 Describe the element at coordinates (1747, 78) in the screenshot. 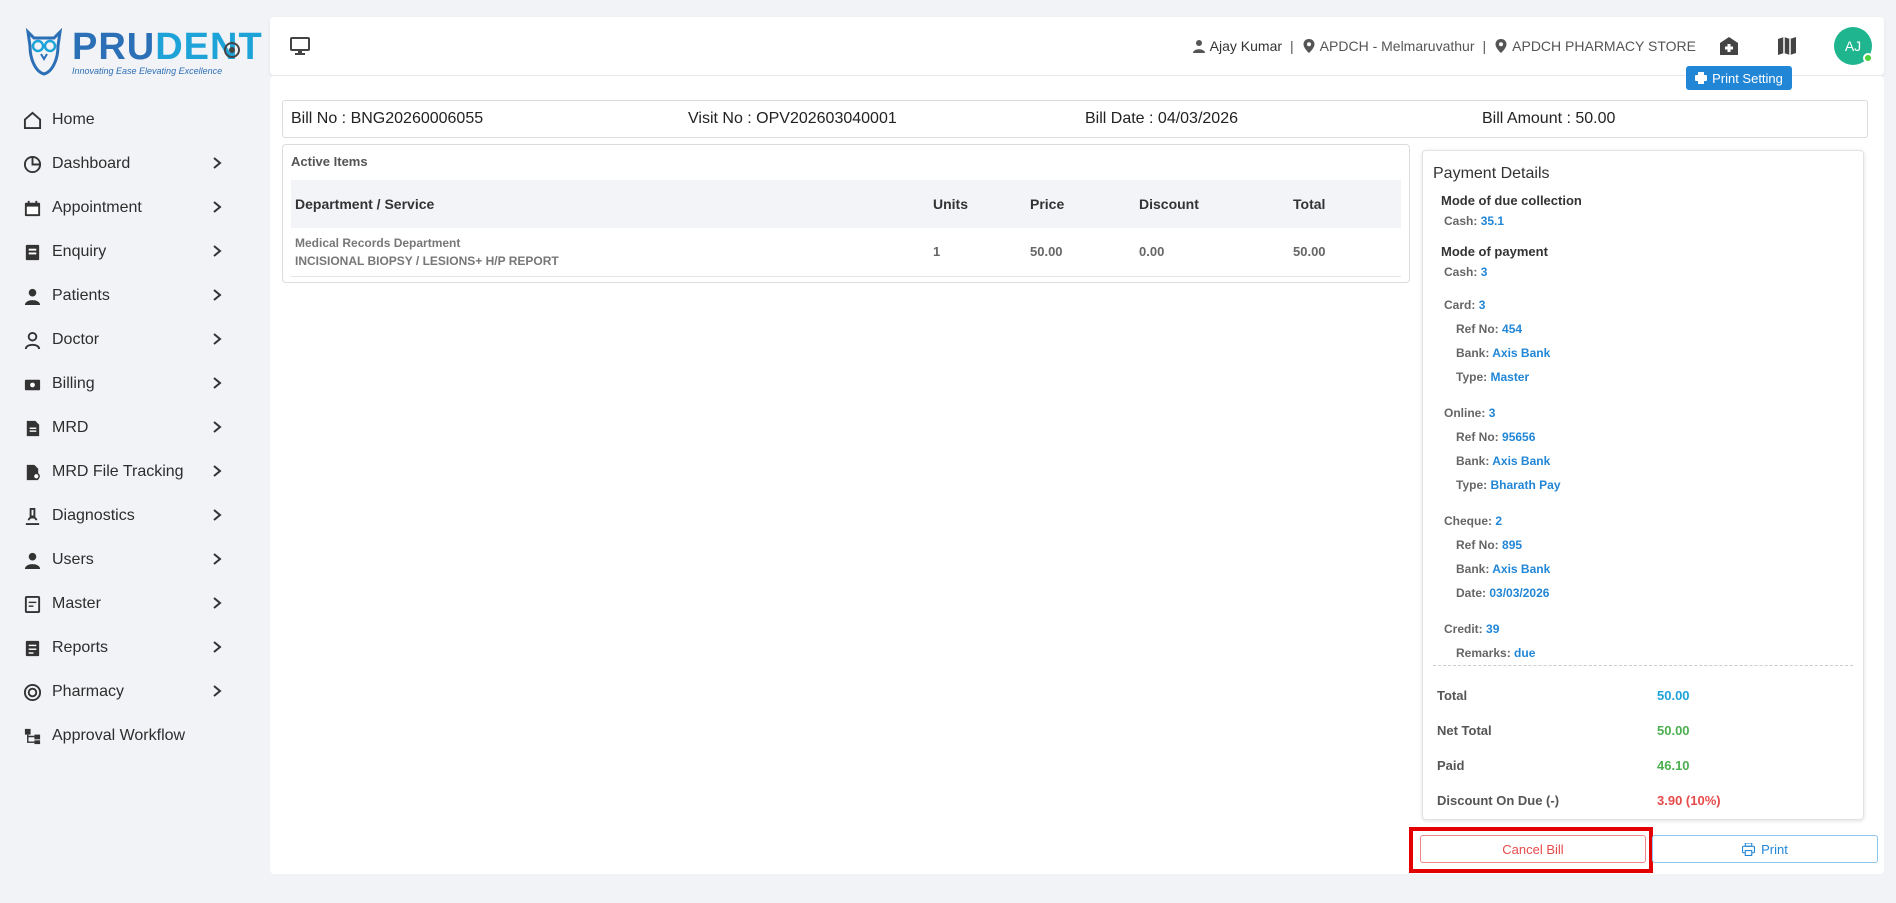

I see `print-setting-label: Print Setting` at that location.